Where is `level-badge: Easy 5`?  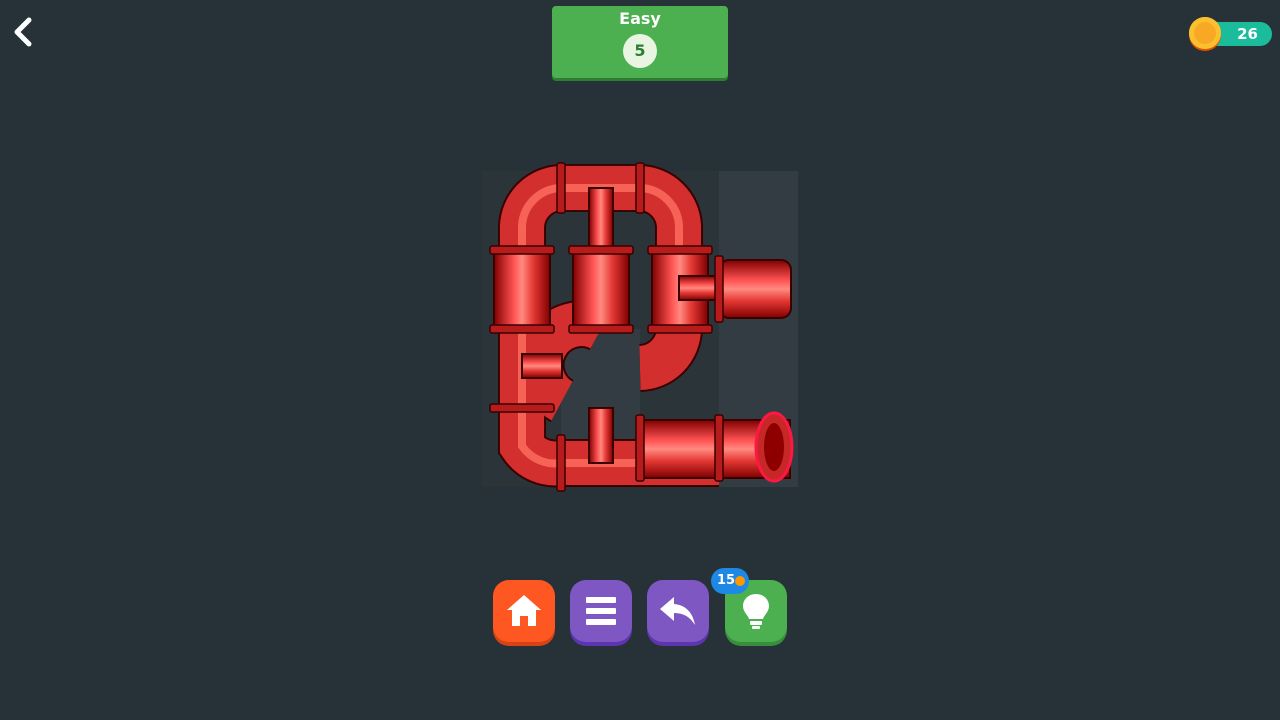
level-badge: Easy 5 is located at coordinates (640, 42).